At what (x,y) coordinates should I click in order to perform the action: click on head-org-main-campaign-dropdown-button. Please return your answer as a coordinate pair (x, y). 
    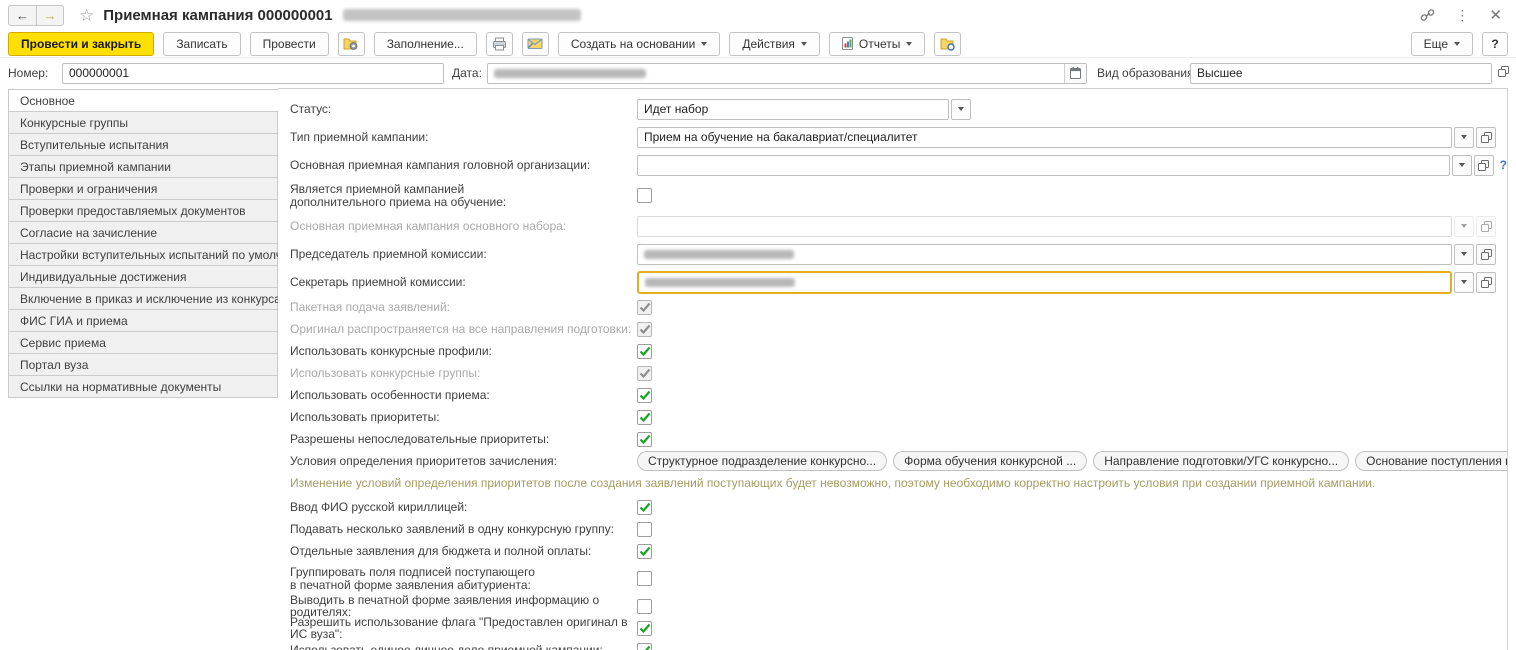
    Looking at the image, I should click on (1461, 165).